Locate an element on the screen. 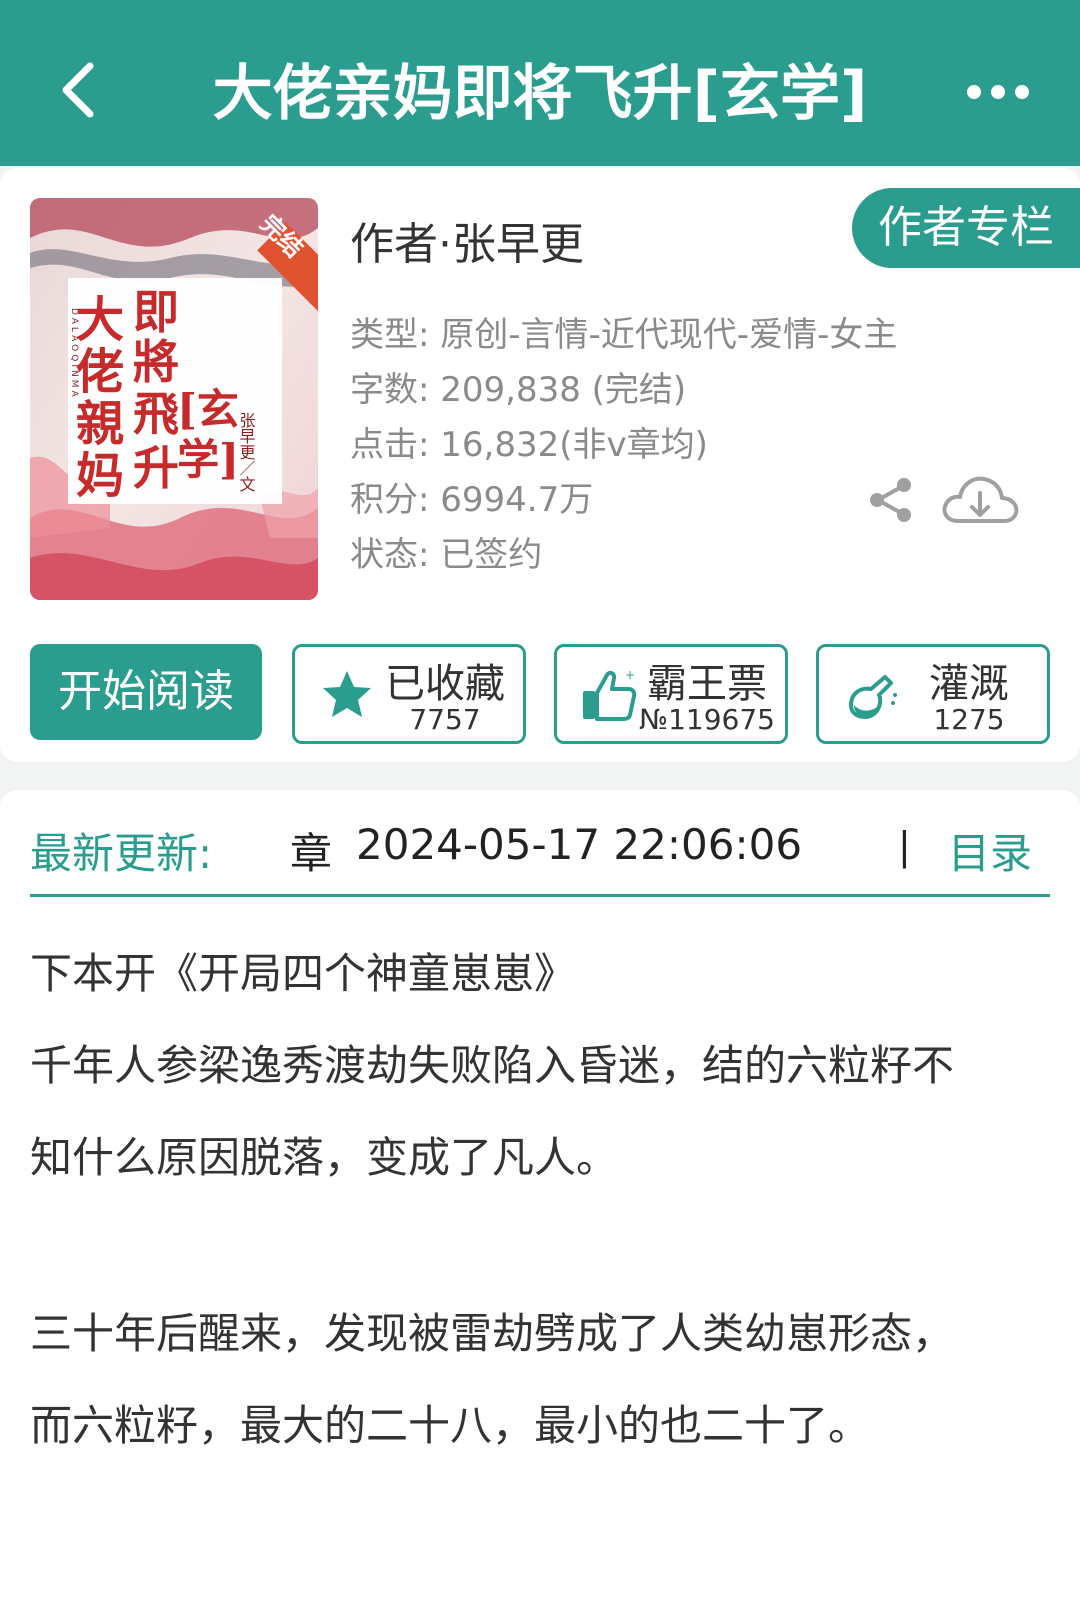 The height and width of the screenshot is (1620, 1080). latest-update-bar: 最新更新: 章 2024-05-17 22:06:06 | 目录 is located at coordinates (540, 860).